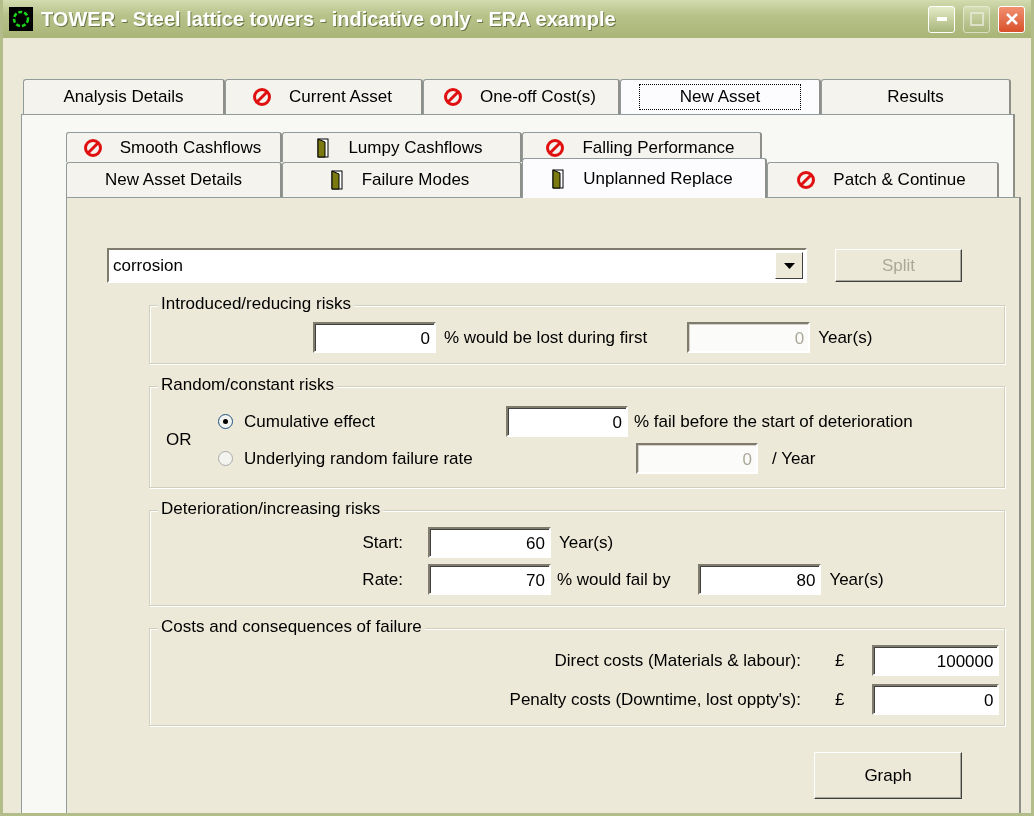 The image size is (1034, 816). I want to click on tab: Unplanned Replace, so click(644, 178).